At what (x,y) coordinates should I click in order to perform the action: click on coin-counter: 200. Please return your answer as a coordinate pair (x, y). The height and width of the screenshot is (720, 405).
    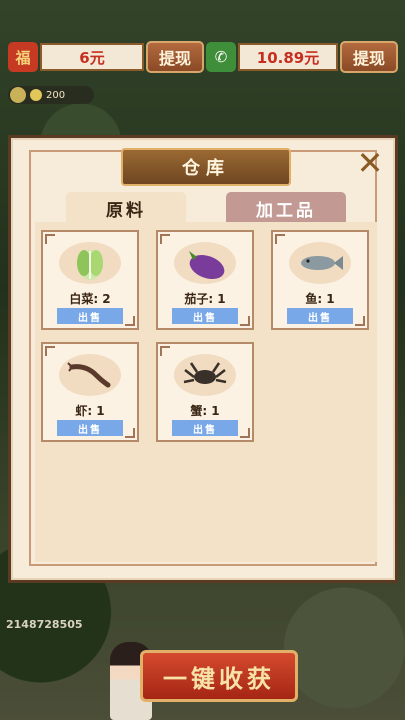
    Looking at the image, I should click on (51, 95).